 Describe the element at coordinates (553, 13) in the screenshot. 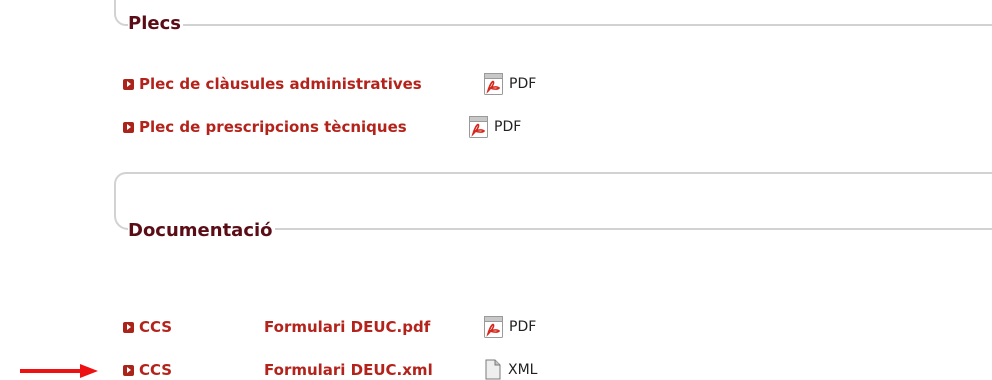

I see `plecs-fieldset-frame` at that location.